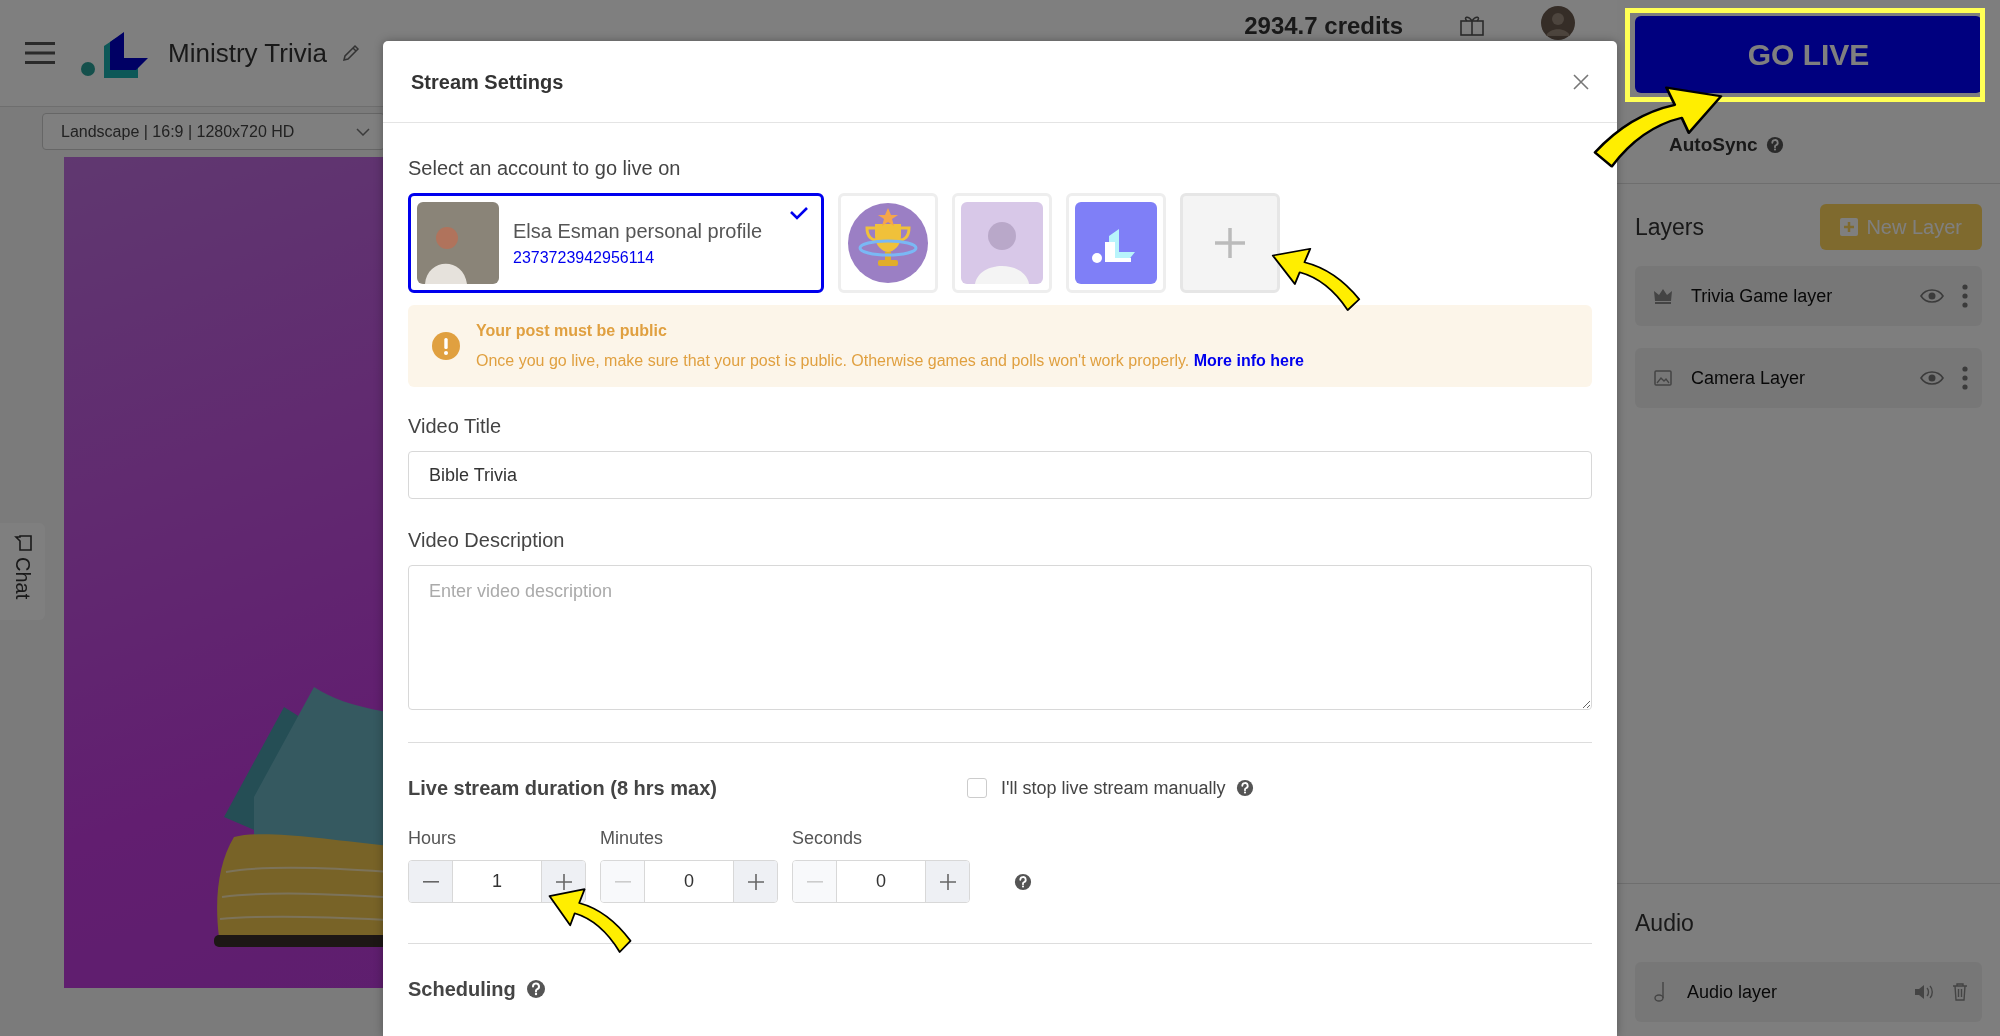  I want to click on layer-row: Trivia Game layer, so click(1808, 296).